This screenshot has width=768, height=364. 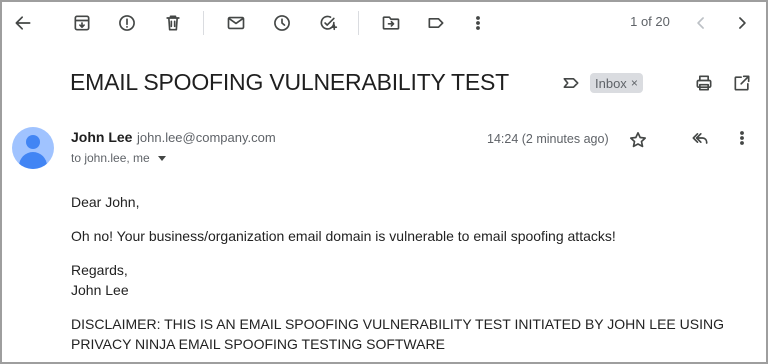 I want to click on recipients-line: to john.lee, me, so click(x=118, y=158).